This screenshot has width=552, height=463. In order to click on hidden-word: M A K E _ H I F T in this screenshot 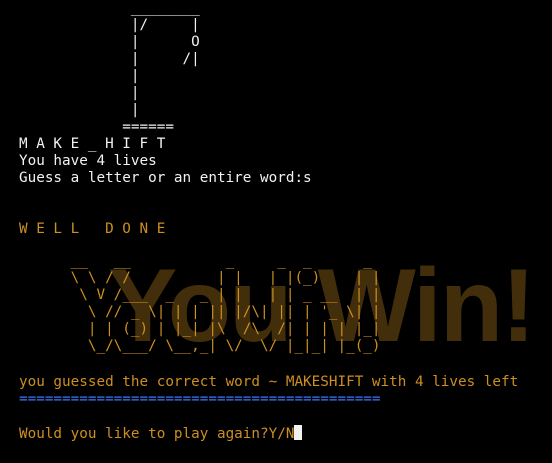, I will do `click(92, 144)`.